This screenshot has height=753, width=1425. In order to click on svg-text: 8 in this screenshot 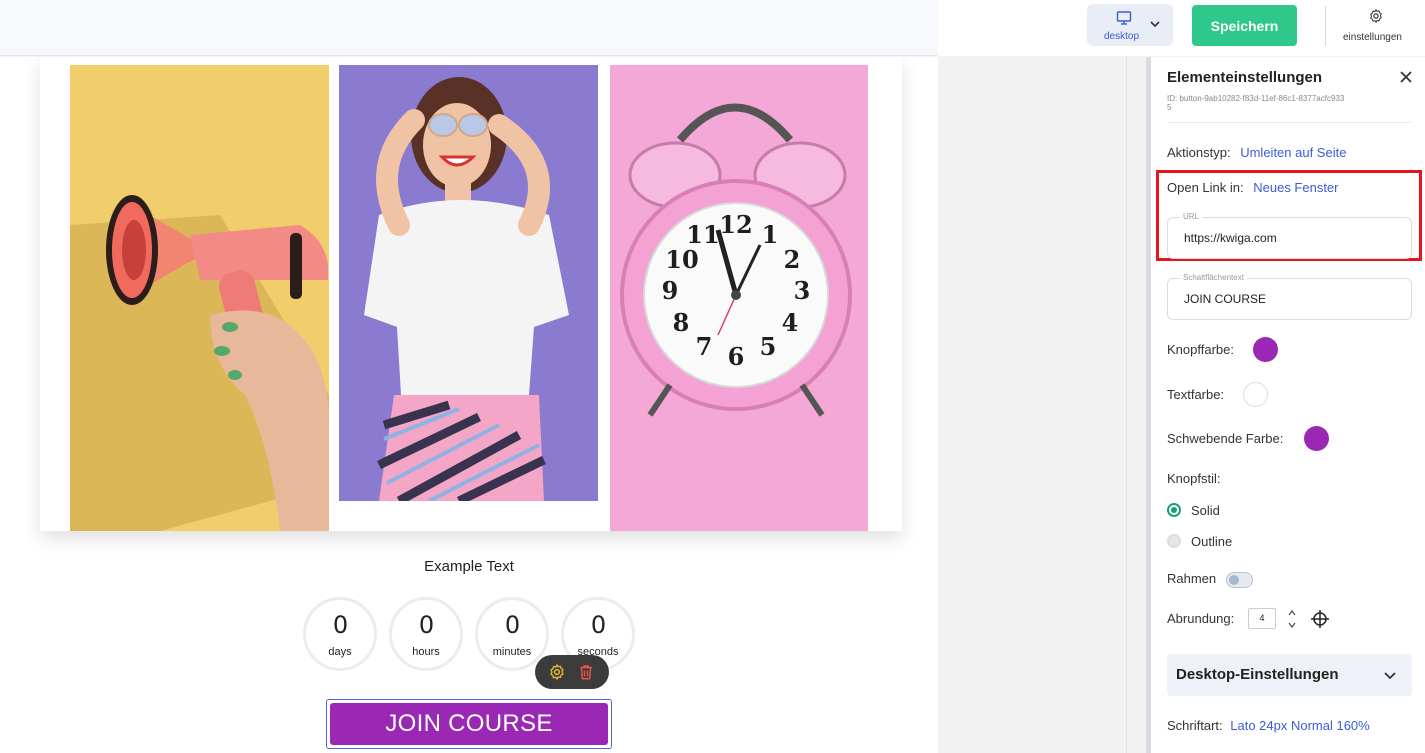, I will do `click(681, 322)`.